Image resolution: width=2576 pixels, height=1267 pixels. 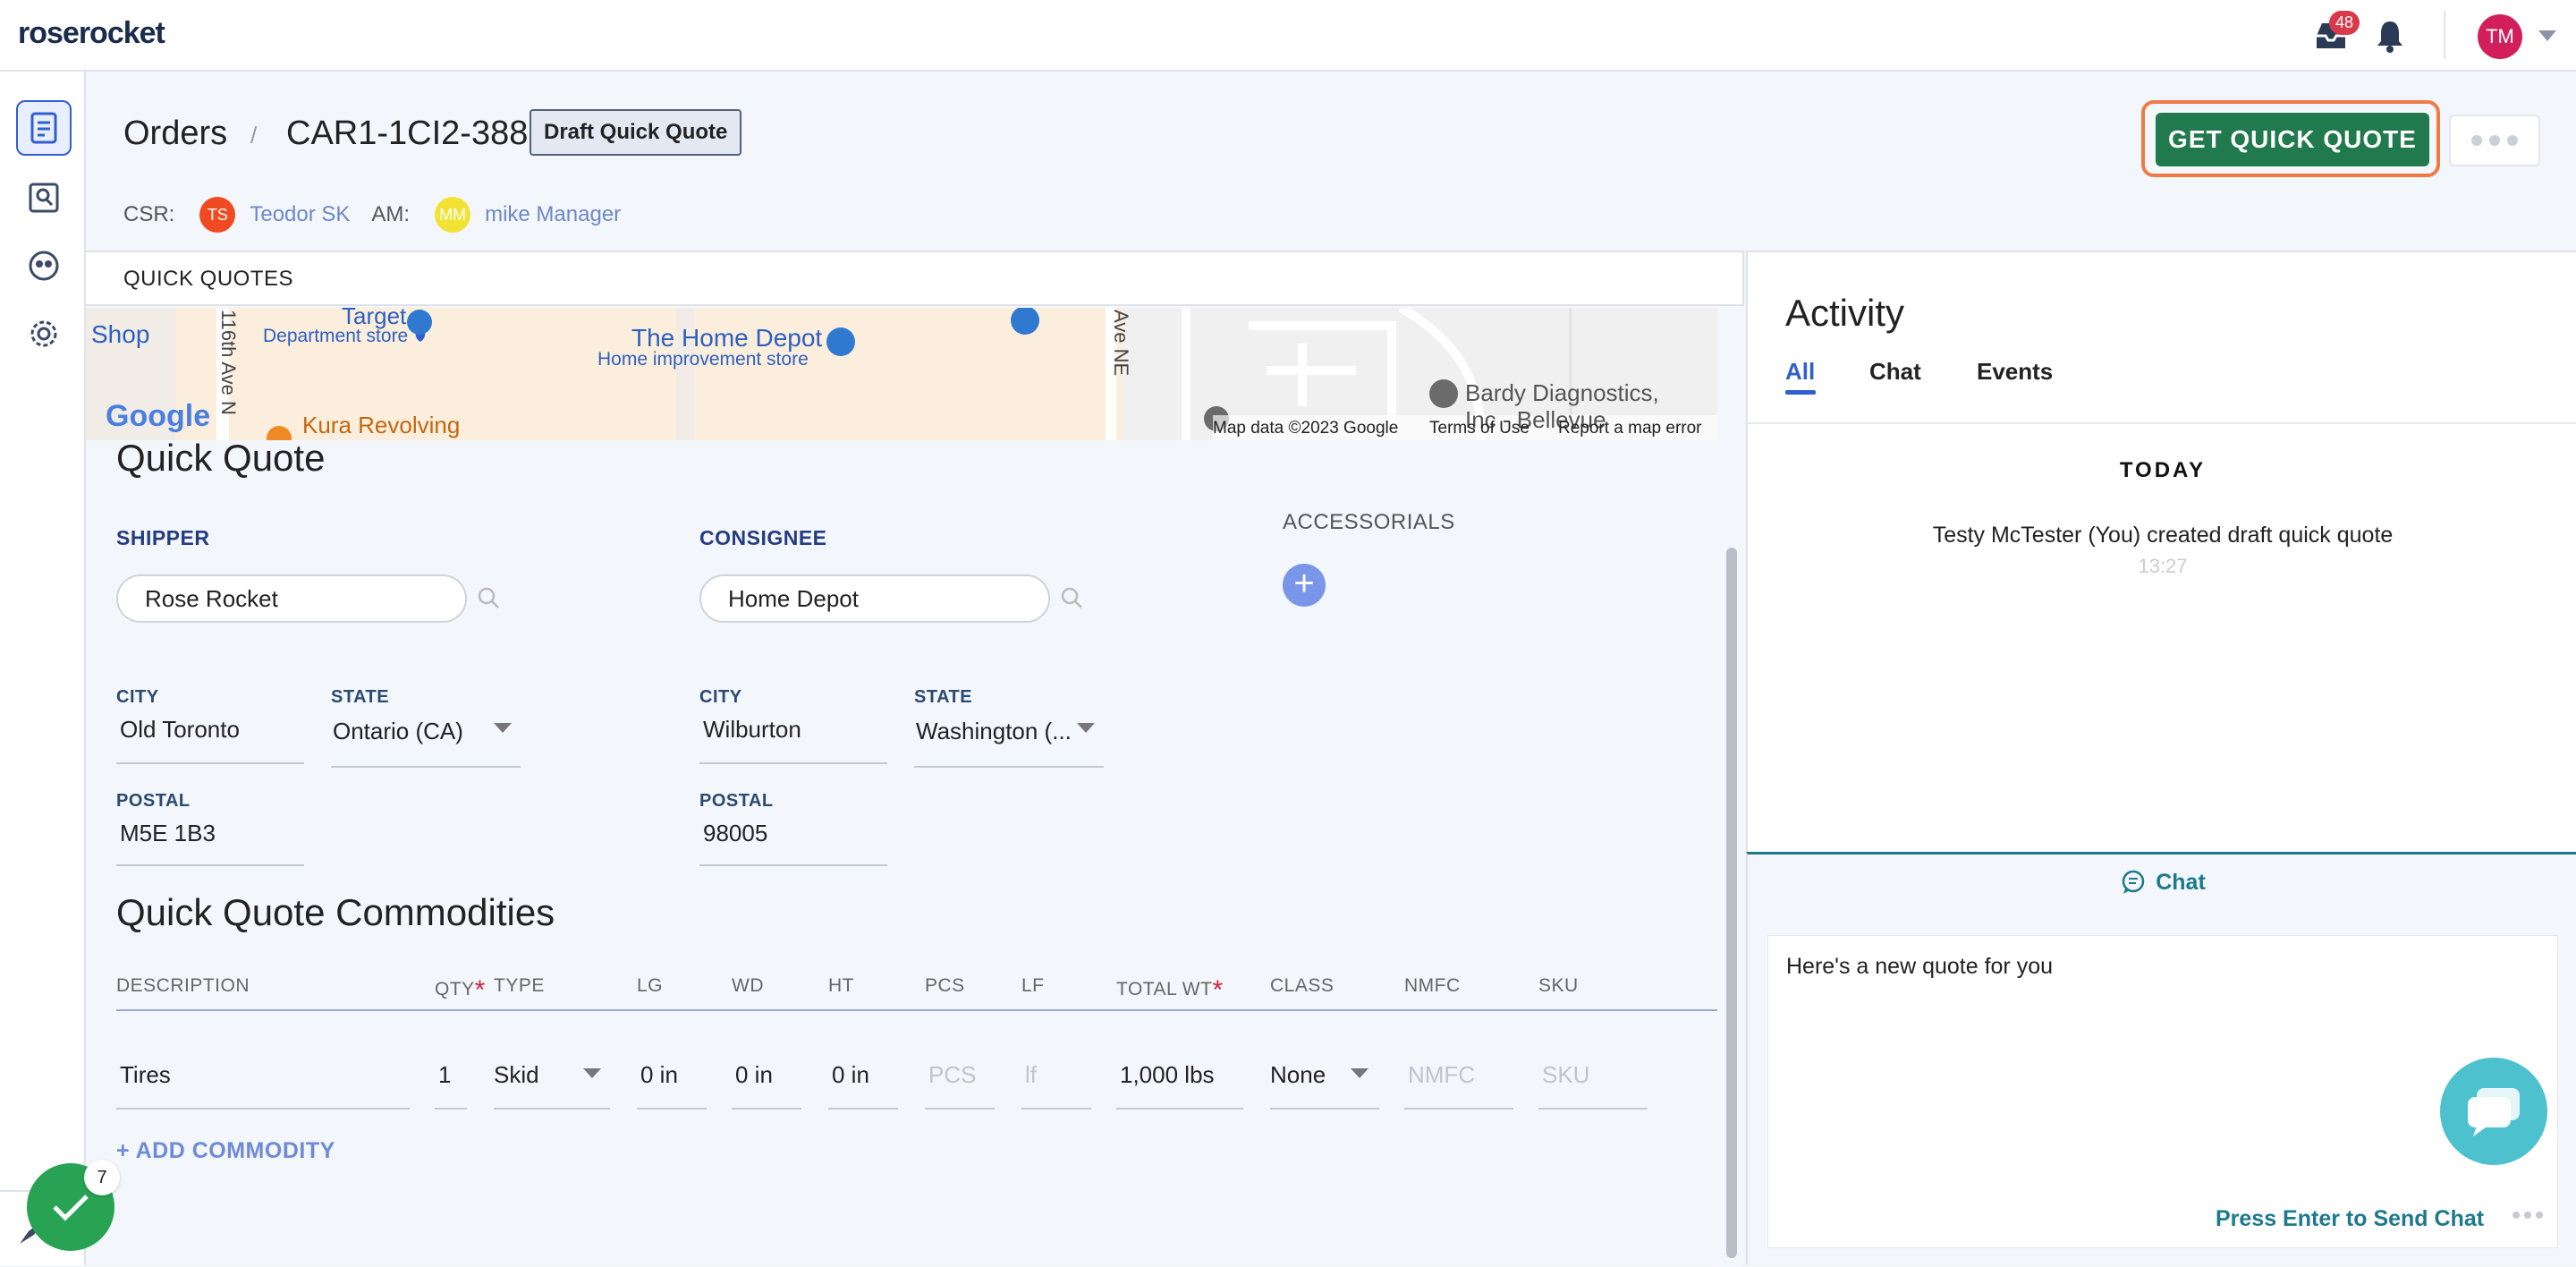 What do you see at coordinates (1800, 372) in the screenshot?
I see `tab-all: All` at bounding box center [1800, 372].